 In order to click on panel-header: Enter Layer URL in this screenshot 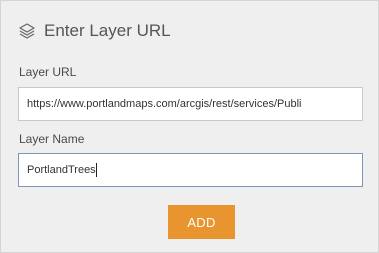, I will do `click(94, 31)`.